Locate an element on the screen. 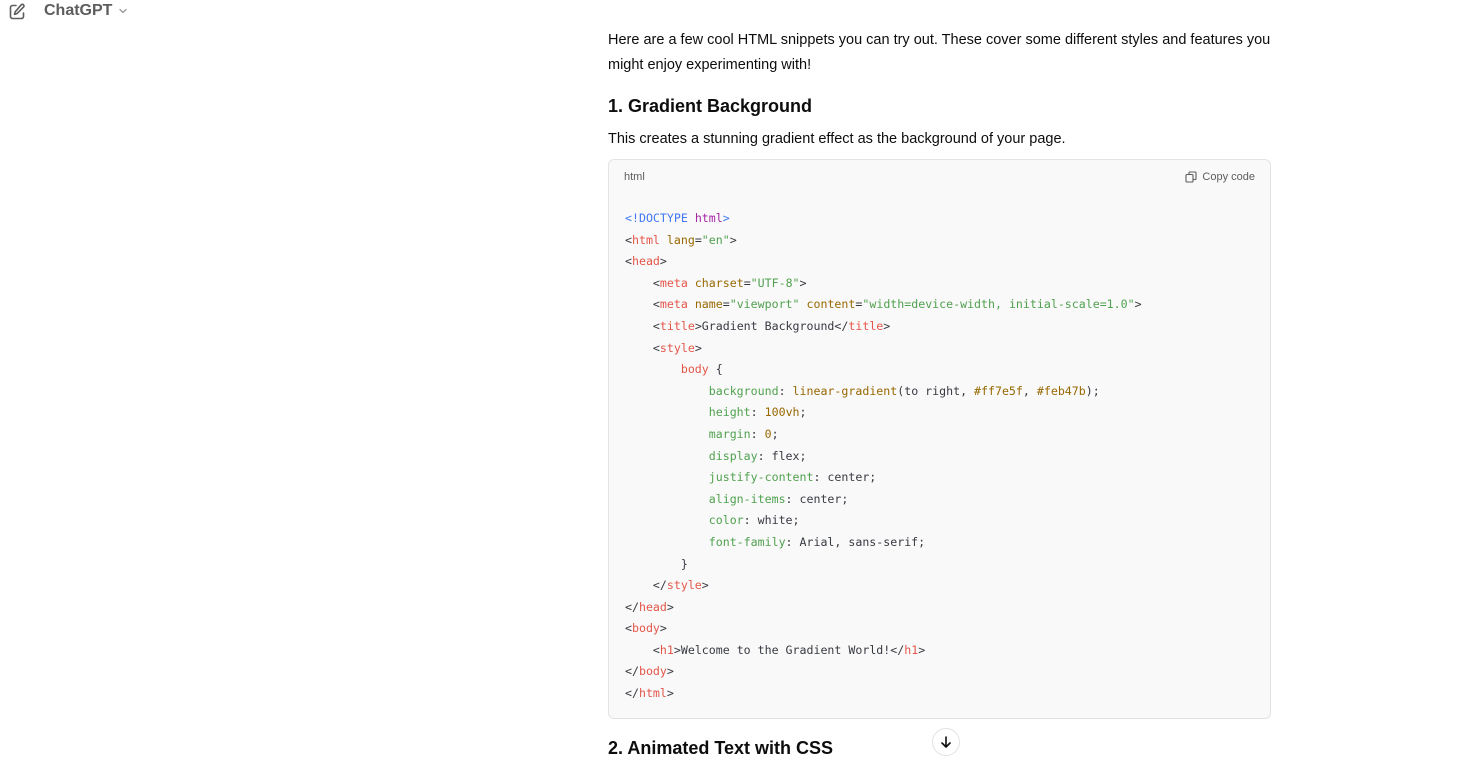  code-line: <style> is located at coordinates (663, 347).